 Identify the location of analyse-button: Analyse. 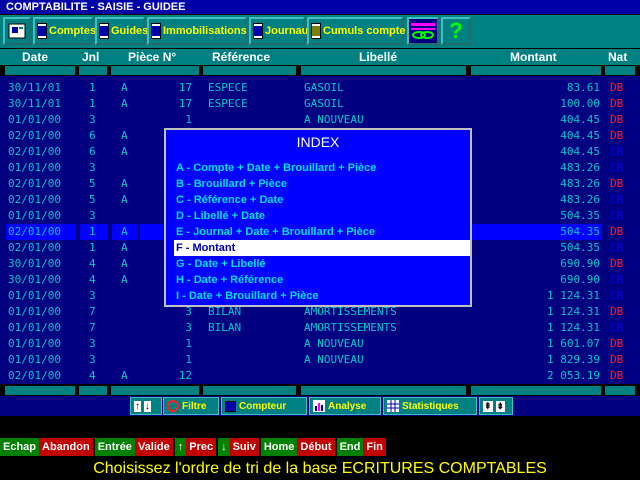
(345, 406).